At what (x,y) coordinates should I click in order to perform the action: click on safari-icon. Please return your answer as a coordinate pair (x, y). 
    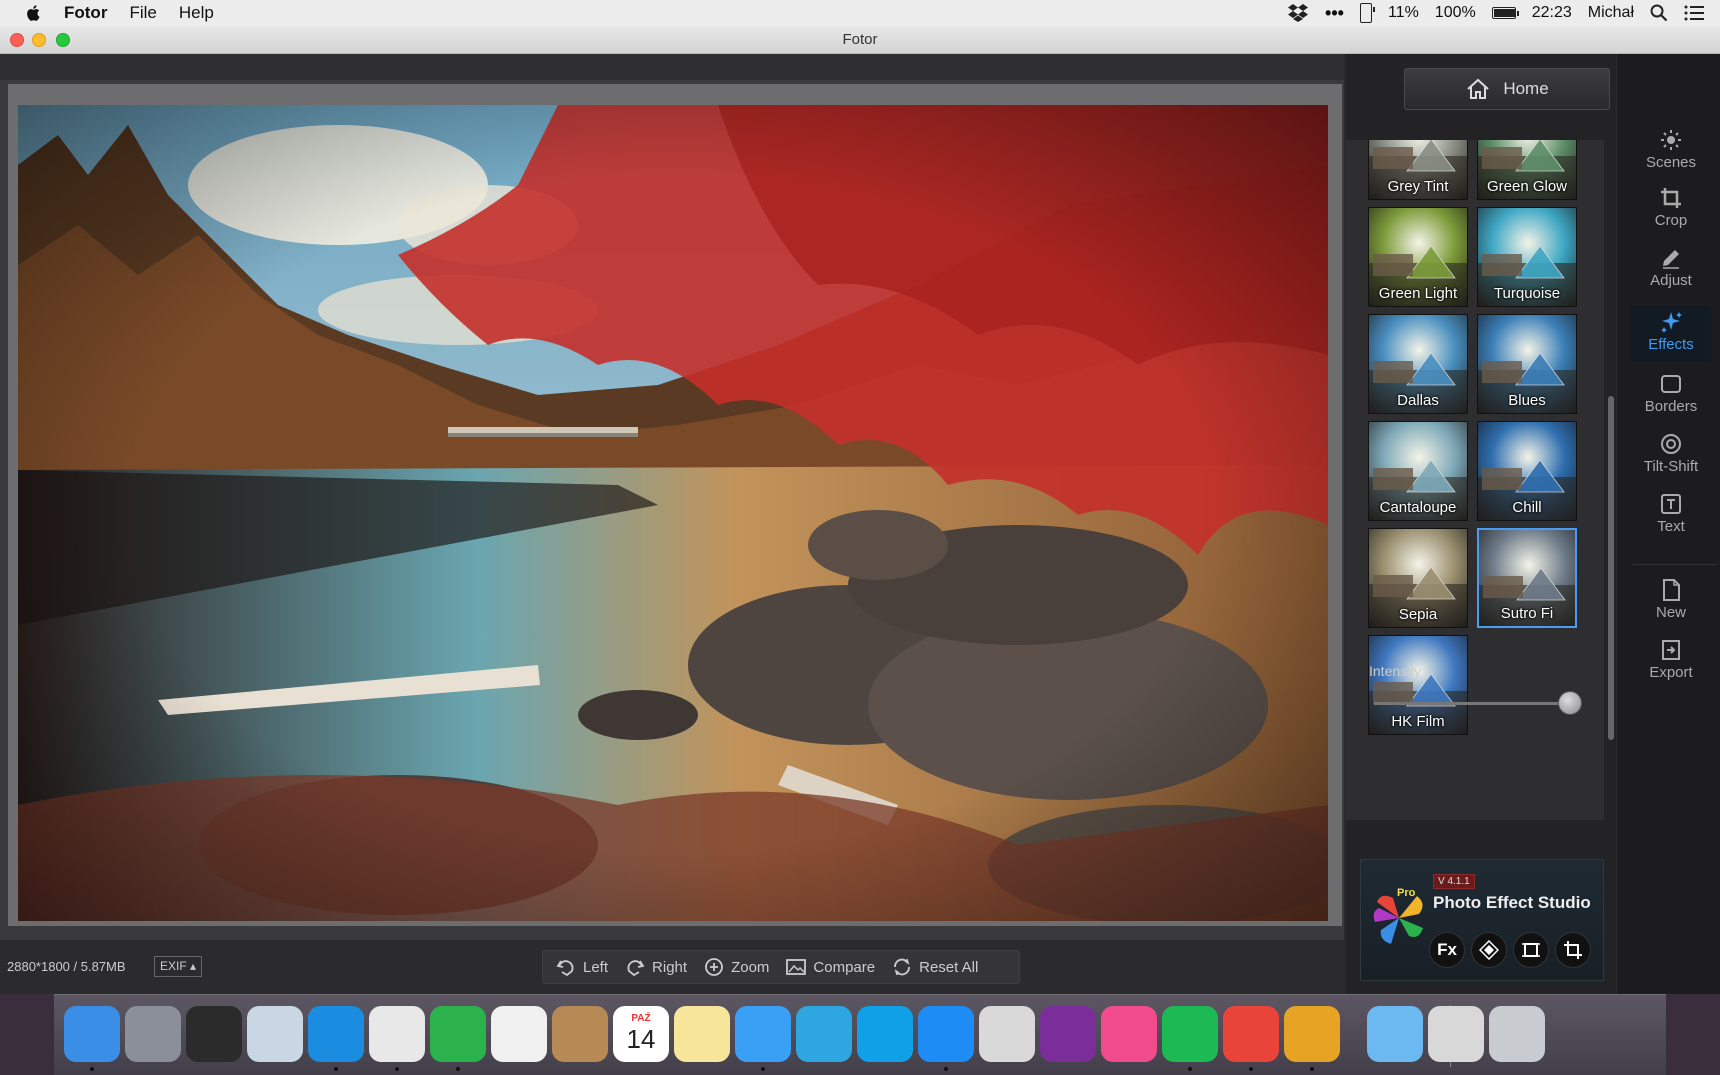
    Looking at the image, I should click on (336, 1034).